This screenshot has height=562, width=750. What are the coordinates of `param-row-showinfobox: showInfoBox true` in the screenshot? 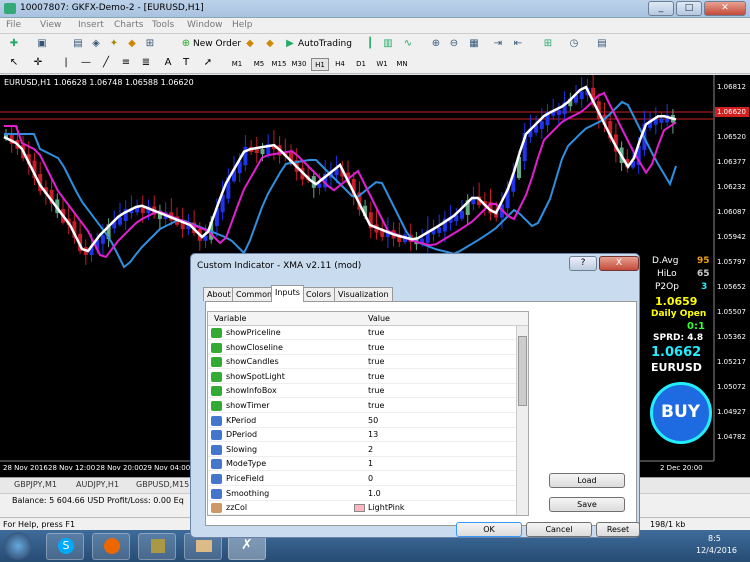 It's located at (368, 391).